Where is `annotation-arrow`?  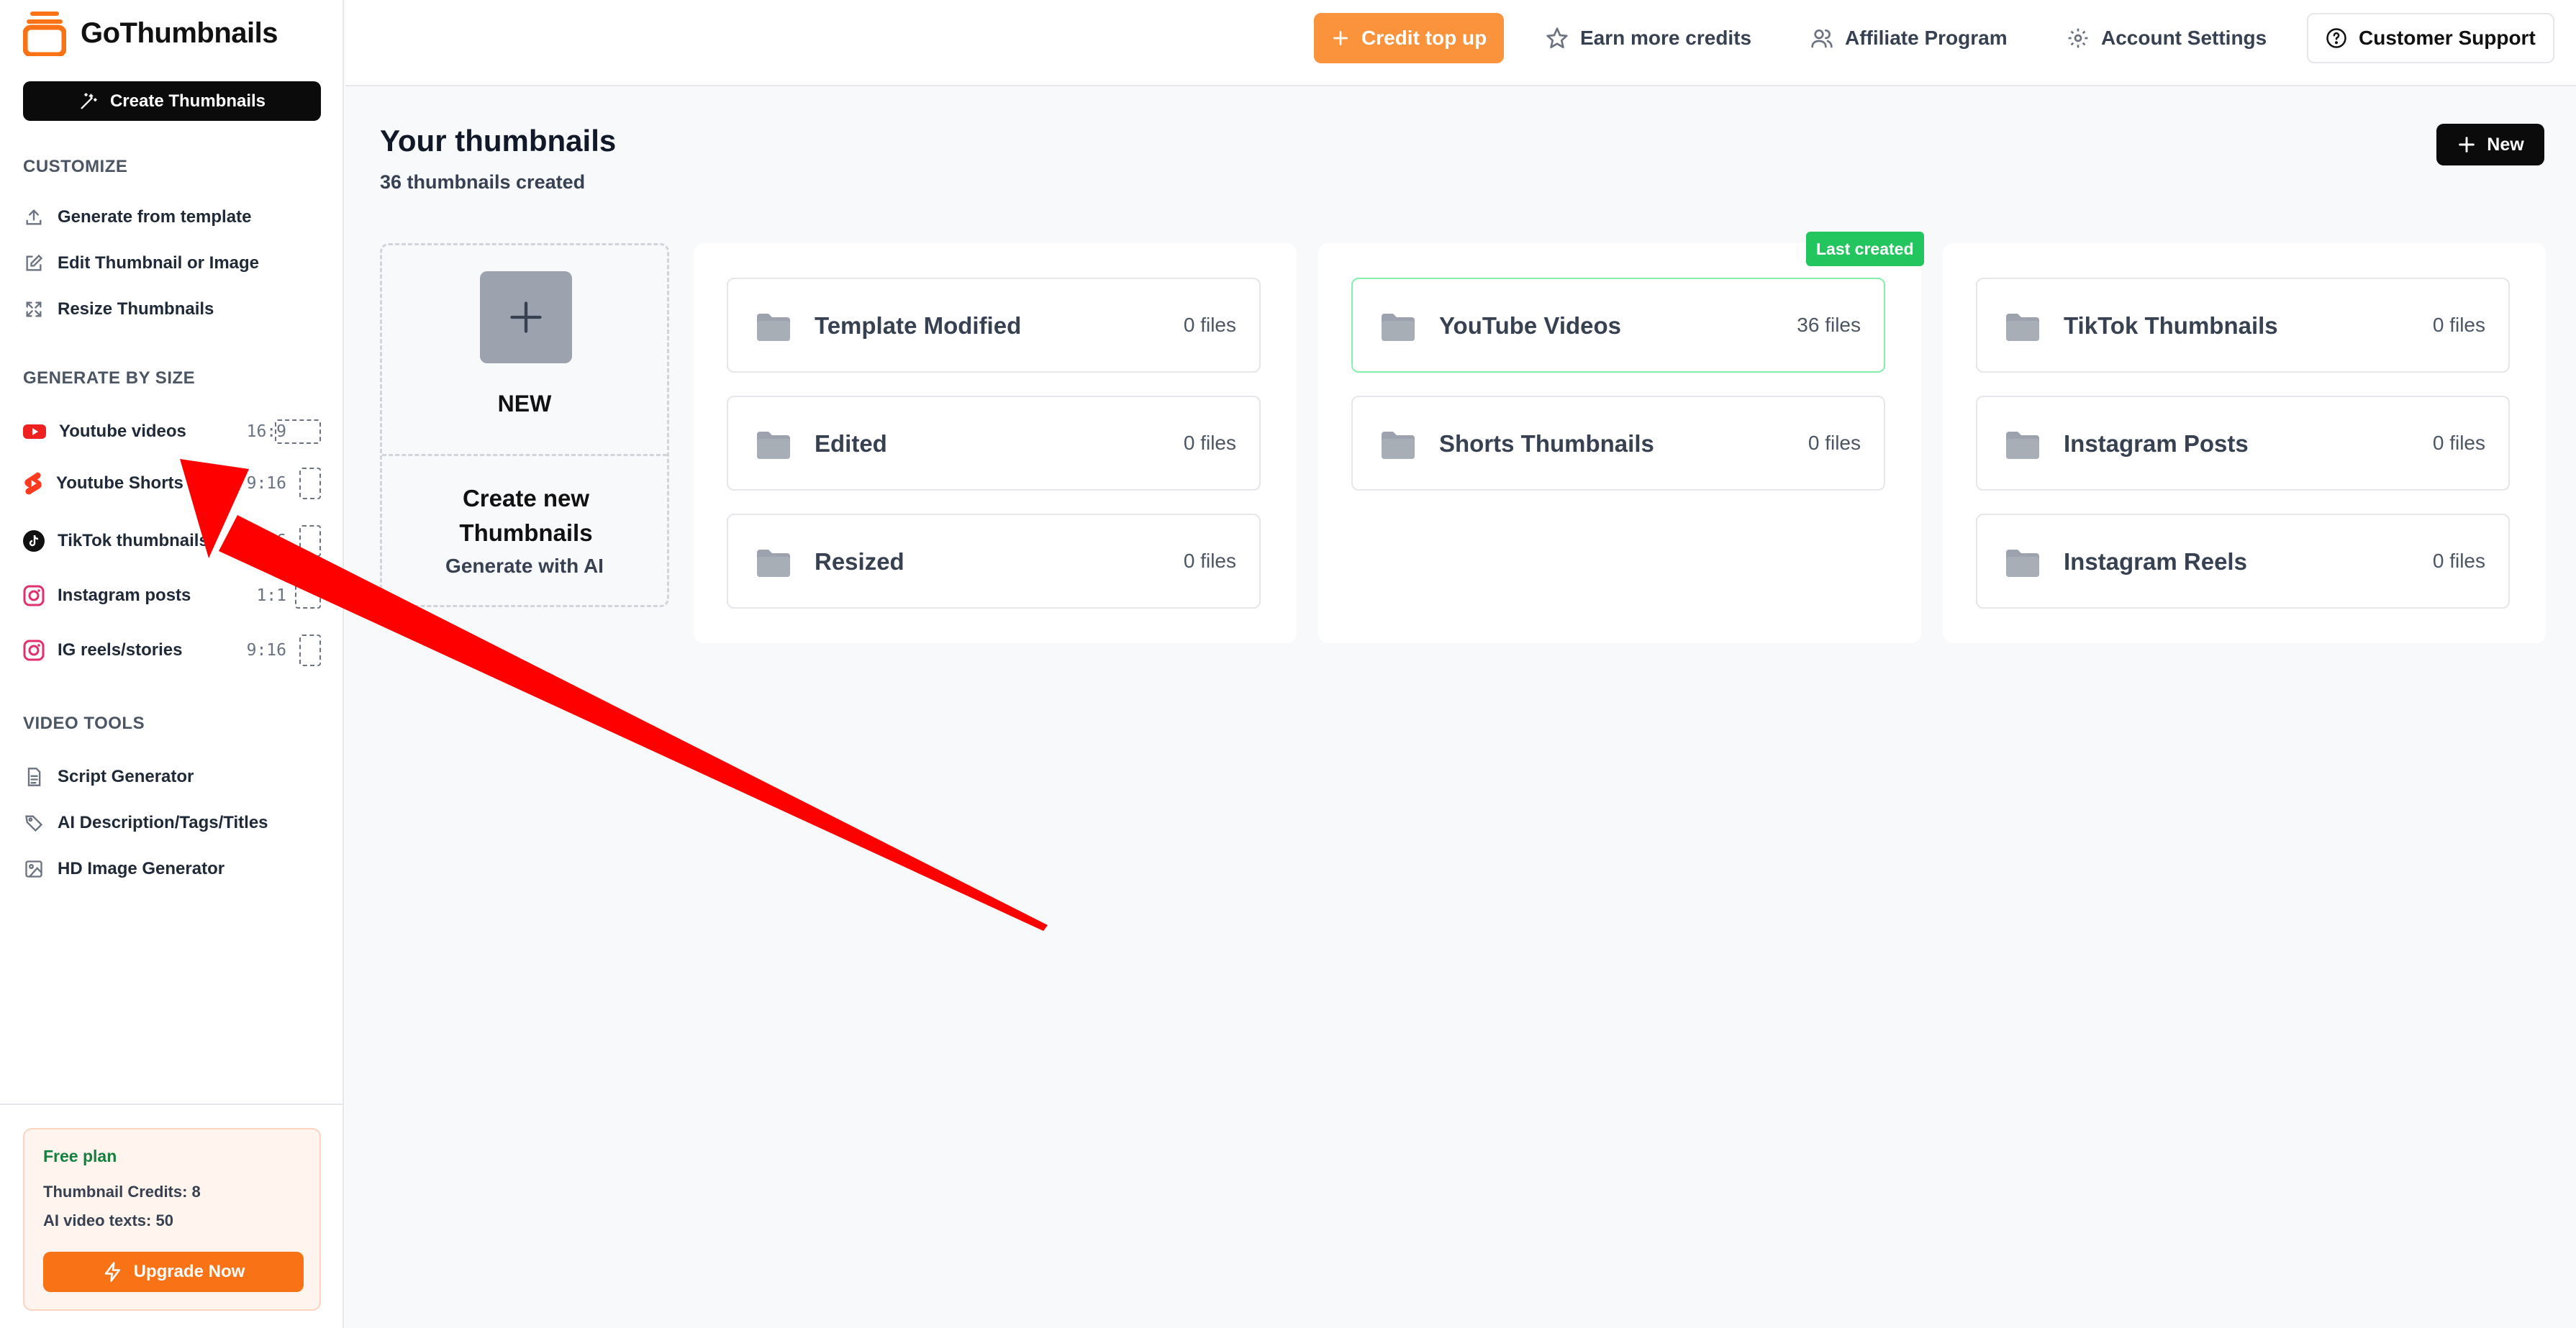
annotation-arrow is located at coordinates (614, 695).